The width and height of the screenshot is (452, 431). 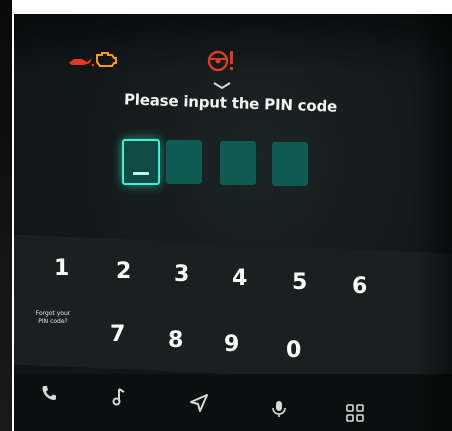 I want to click on oil-pressure-warning-icon, so click(x=81, y=62).